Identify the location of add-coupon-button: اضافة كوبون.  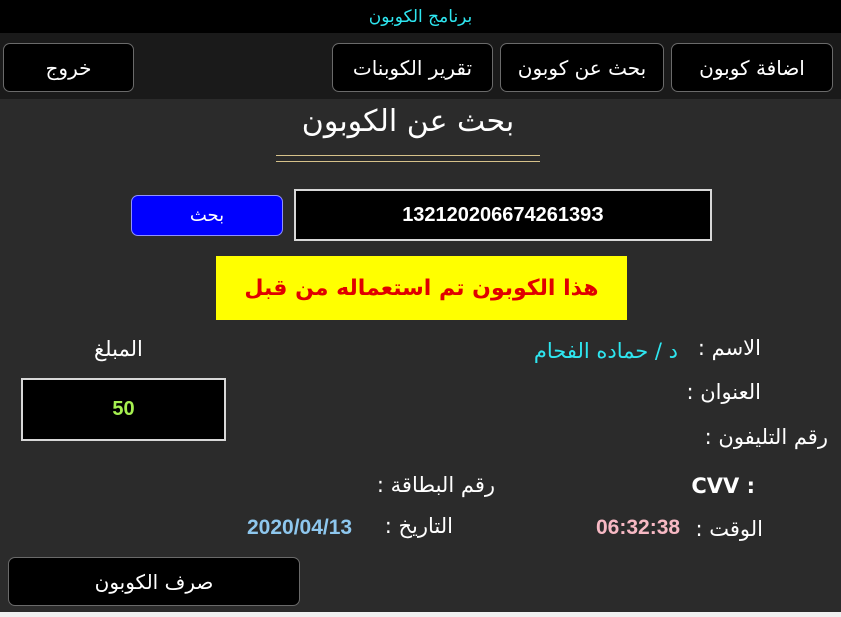
(752, 67).